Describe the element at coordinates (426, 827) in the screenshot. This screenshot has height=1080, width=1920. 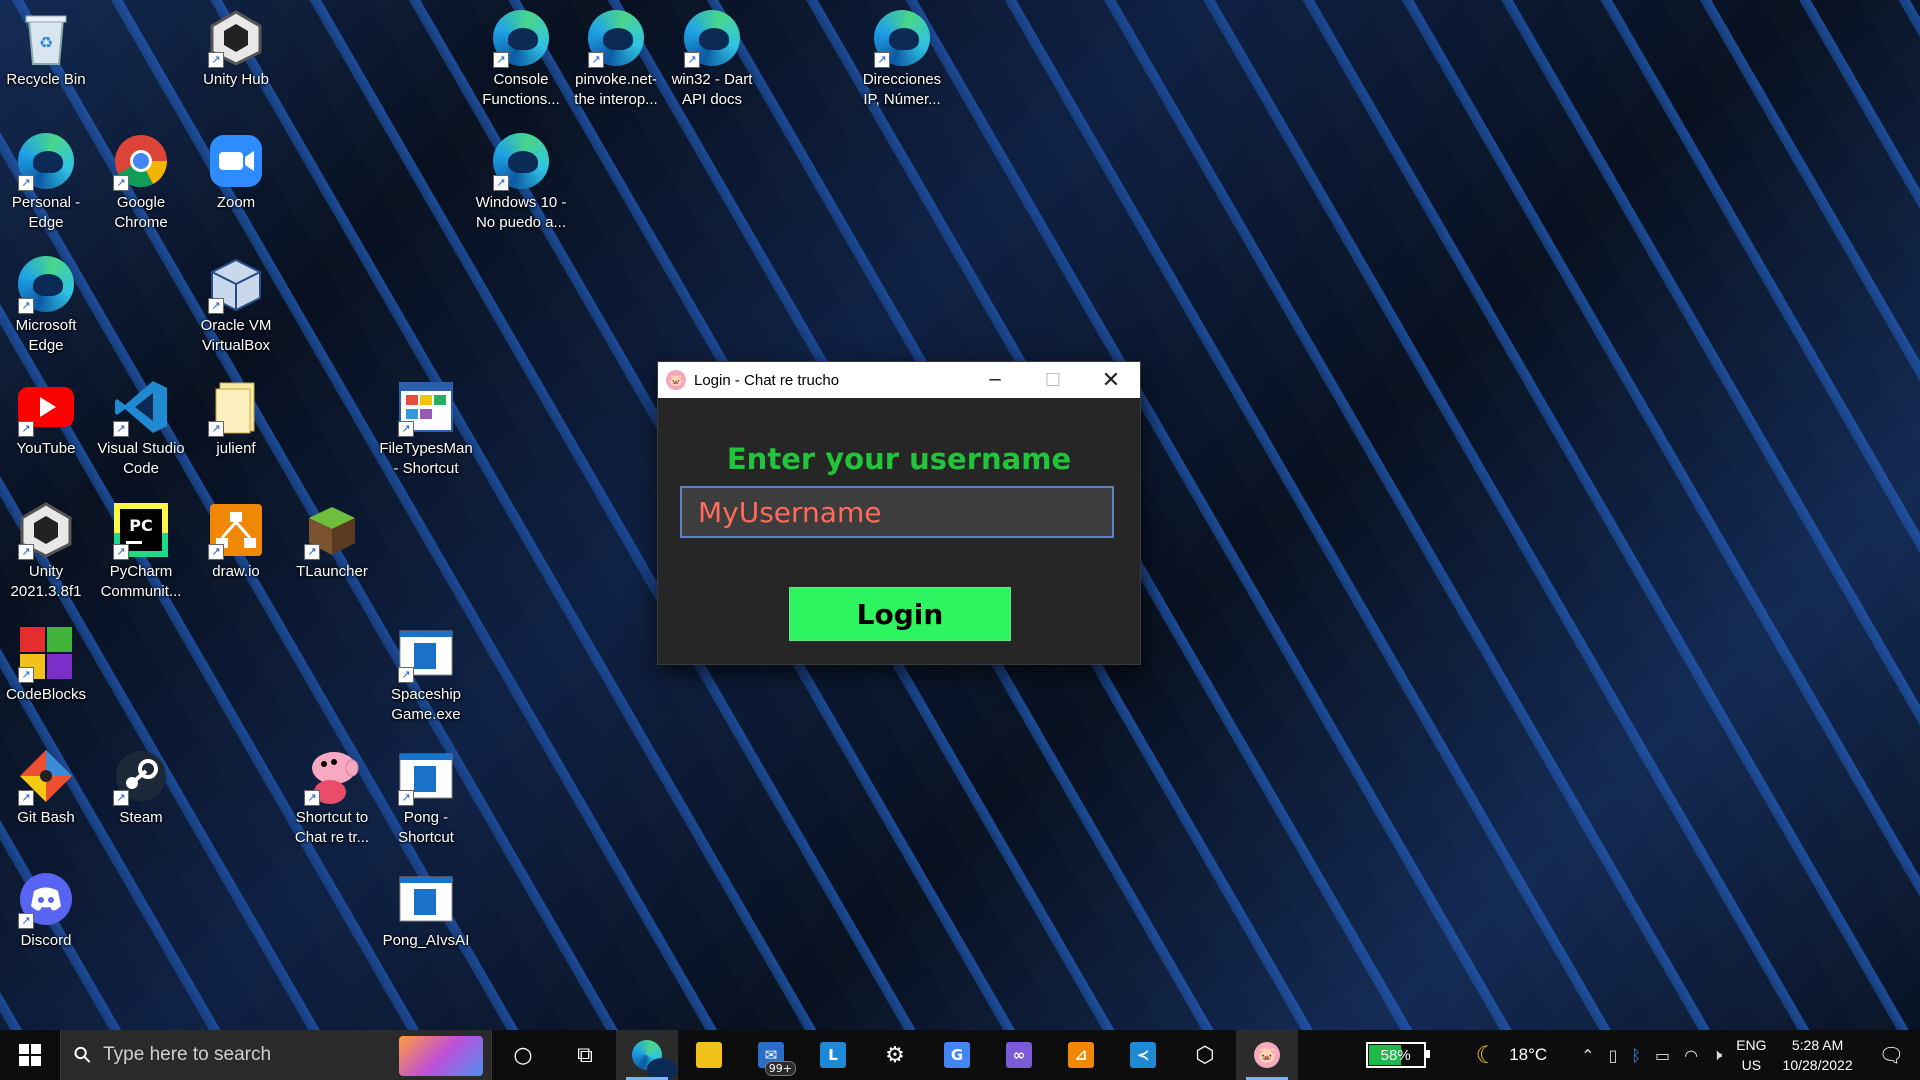
I see `desktop-icon-label: Pong - Shortcut` at that location.